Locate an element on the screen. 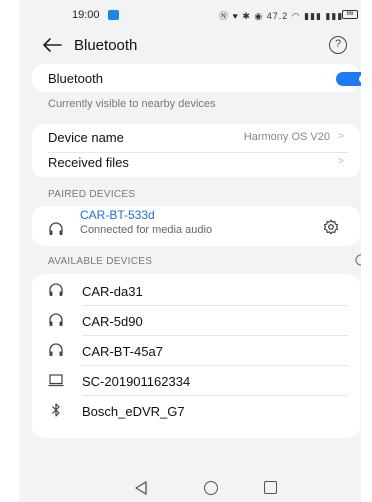 The width and height of the screenshot is (372, 502). bluetooth-toggle-row: Bluetooth is located at coordinates (196, 78).